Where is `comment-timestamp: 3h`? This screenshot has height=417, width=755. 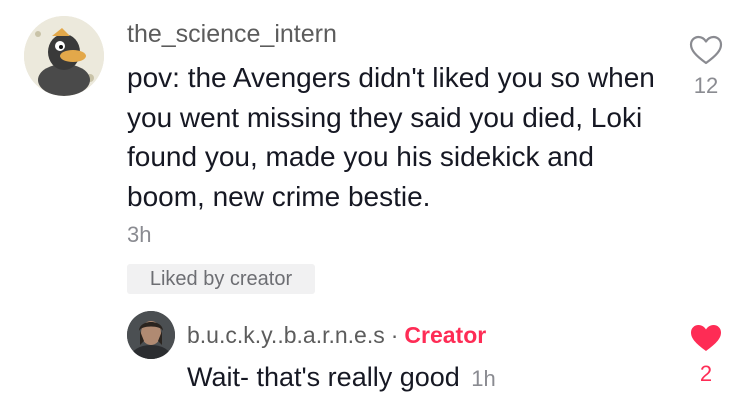
comment-timestamp: 3h is located at coordinates (139, 234).